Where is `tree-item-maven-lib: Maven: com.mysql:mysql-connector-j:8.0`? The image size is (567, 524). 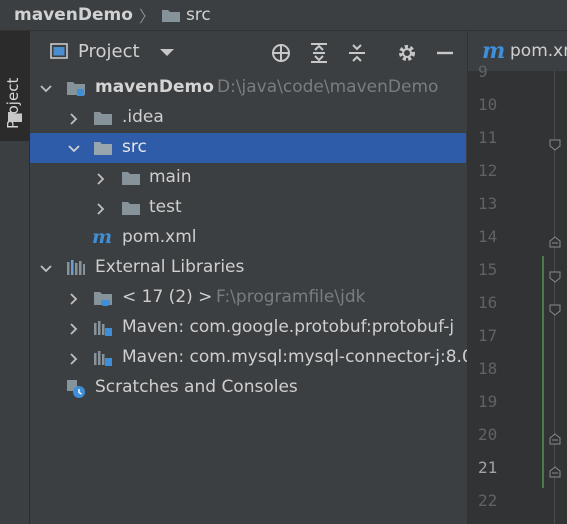
tree-item-maven-lib: Maven: com.mysql:mysql-connector-j:8.0 is located at coordinates (251, 358).